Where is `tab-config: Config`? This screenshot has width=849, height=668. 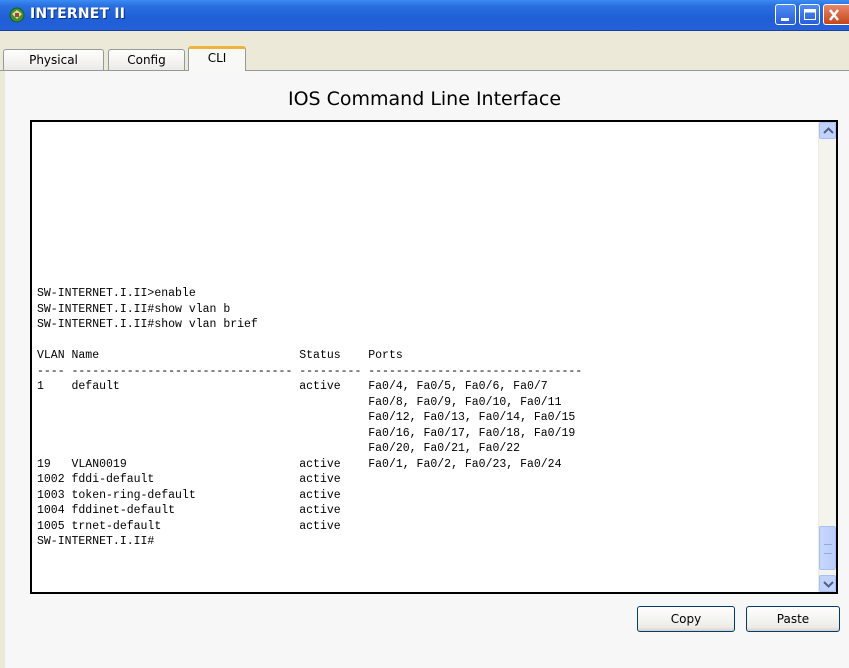 tab-config: Config is located at coordinates (146, 59).